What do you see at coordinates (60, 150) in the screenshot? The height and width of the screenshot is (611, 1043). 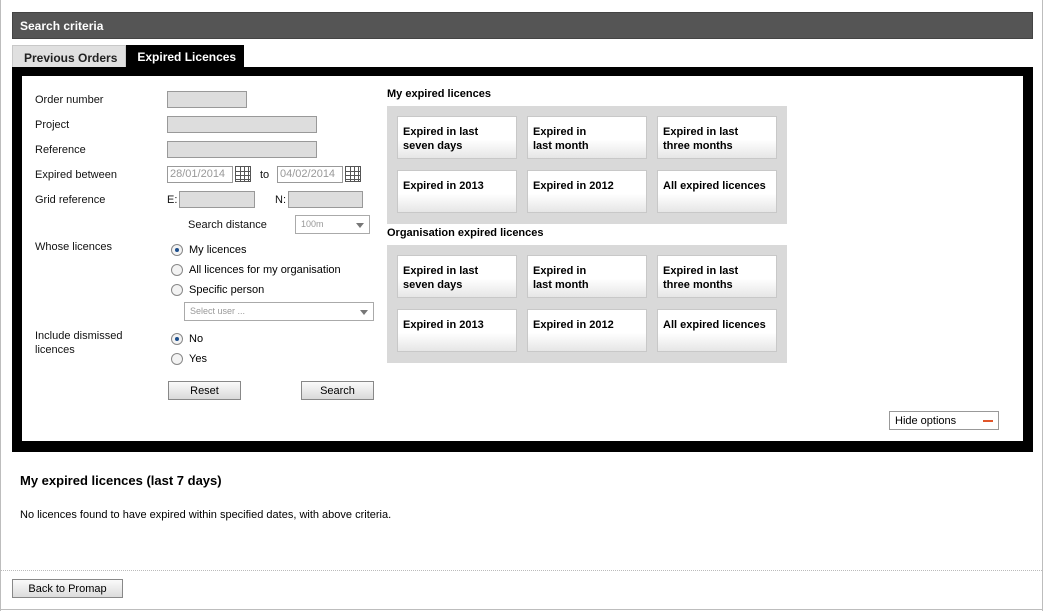 I see `reference-label: Reference` at bounding box center [60, 150].